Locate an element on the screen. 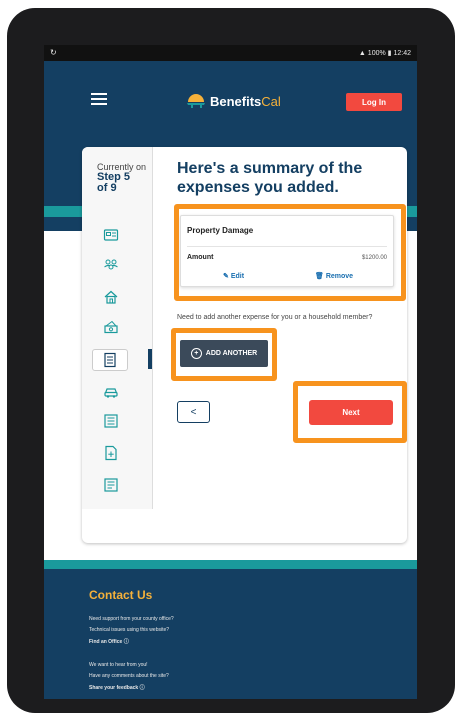 Image resolution: width=463 pixels, height=721 pixels. step-indicator: Currently on Step 5 of 9 is located at coordinates (122, 178).